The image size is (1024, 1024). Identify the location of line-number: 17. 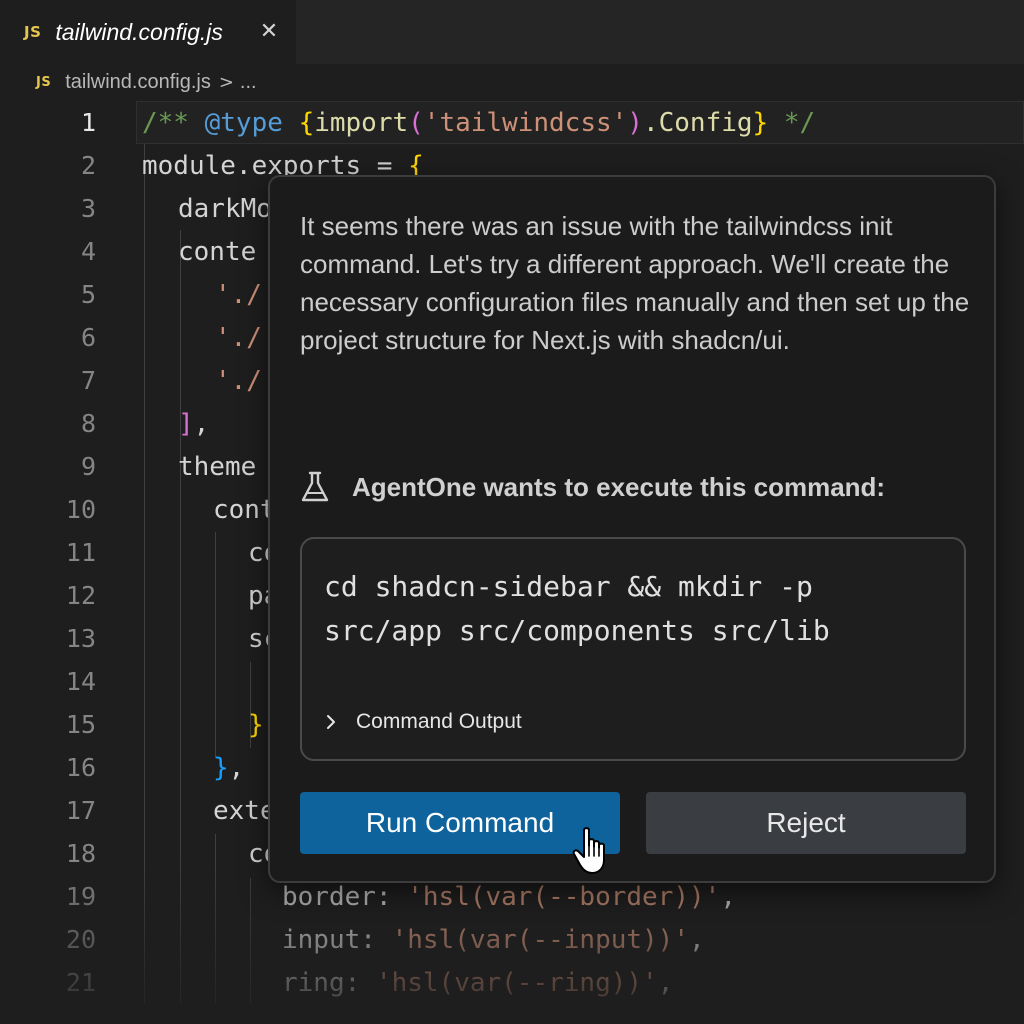
(80, 810).